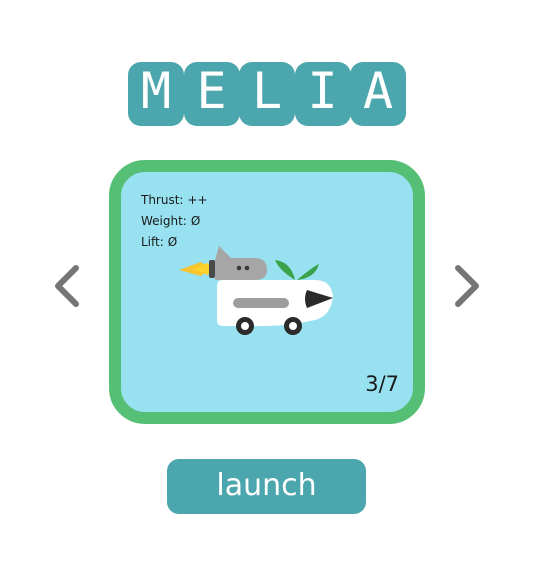 The image size is (533, 565). I want to click on game-title: M E L I A, so click(268, 94).